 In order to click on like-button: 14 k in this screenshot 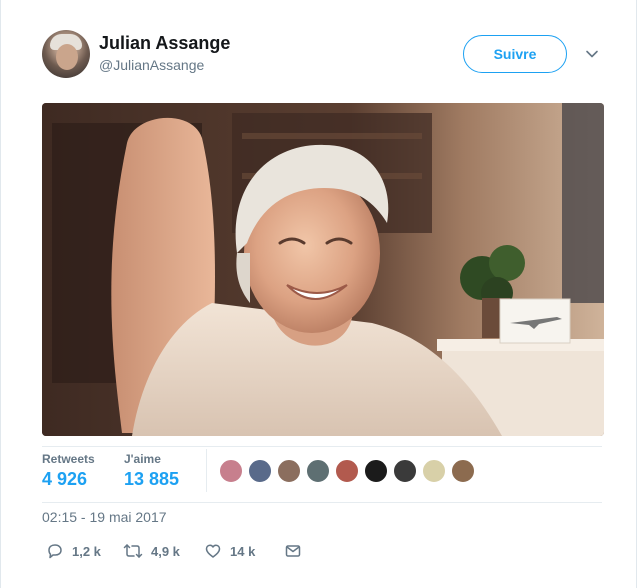, I will do `click(229, 551)`.